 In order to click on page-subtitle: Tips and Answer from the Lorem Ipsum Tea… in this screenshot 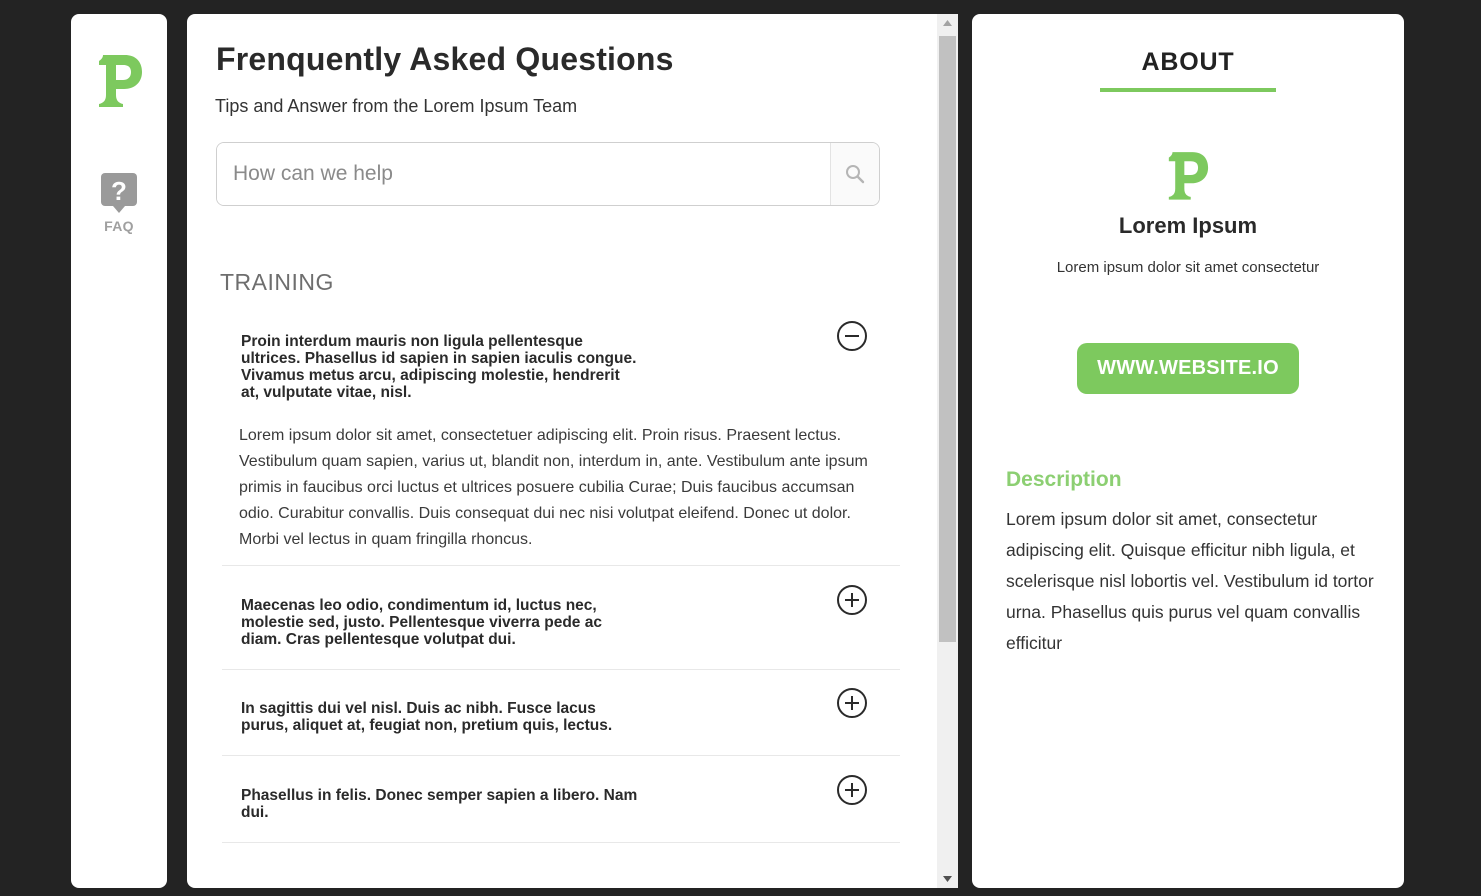, I will do `click(396, 106)`.